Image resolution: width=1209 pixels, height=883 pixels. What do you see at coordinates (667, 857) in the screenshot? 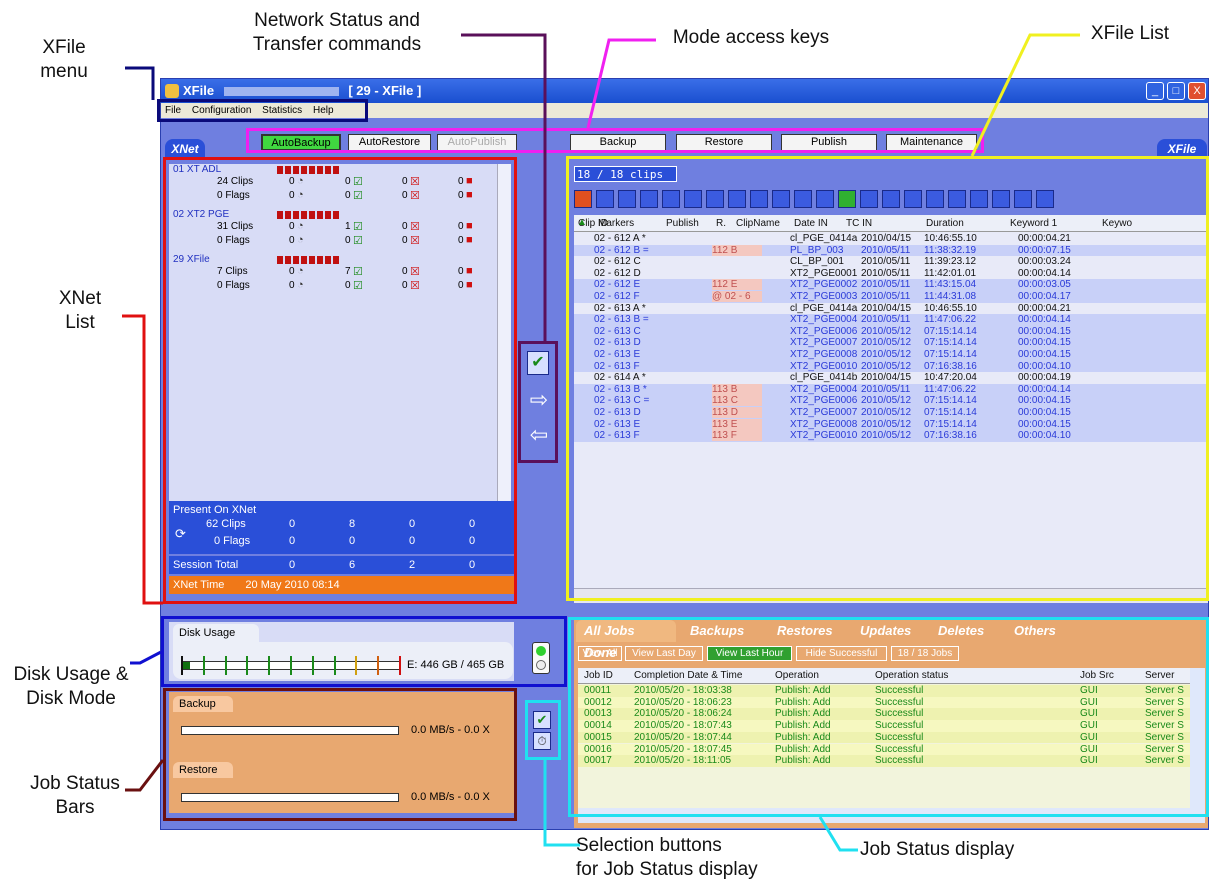
I see `callout-selection-buttons-text: Selection buttons for Job Status display` at bounding box center [667, 857].